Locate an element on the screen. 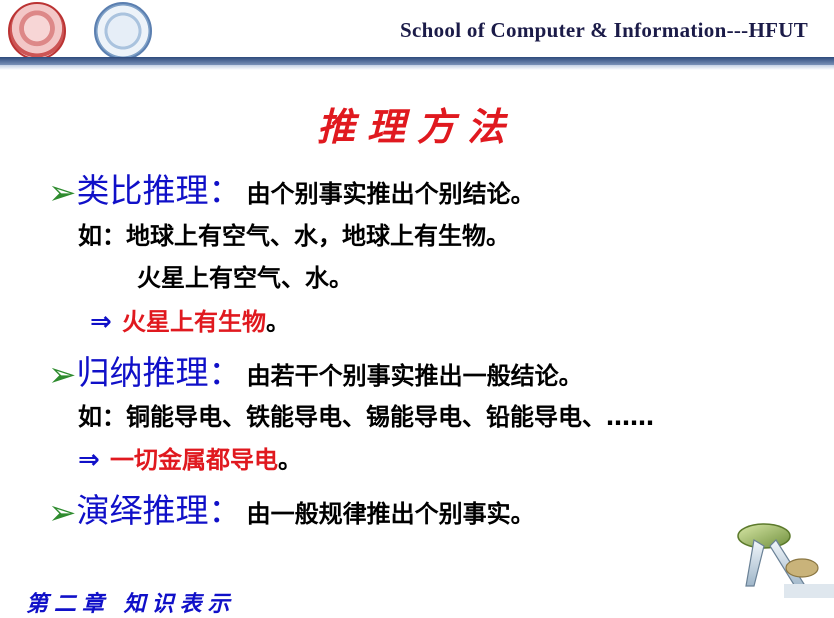 Image resolution: width=834 pixels, height=618 pixels. conclusion-line: ⇒ 火星上有生物。 is located at coordinates (190, 319).